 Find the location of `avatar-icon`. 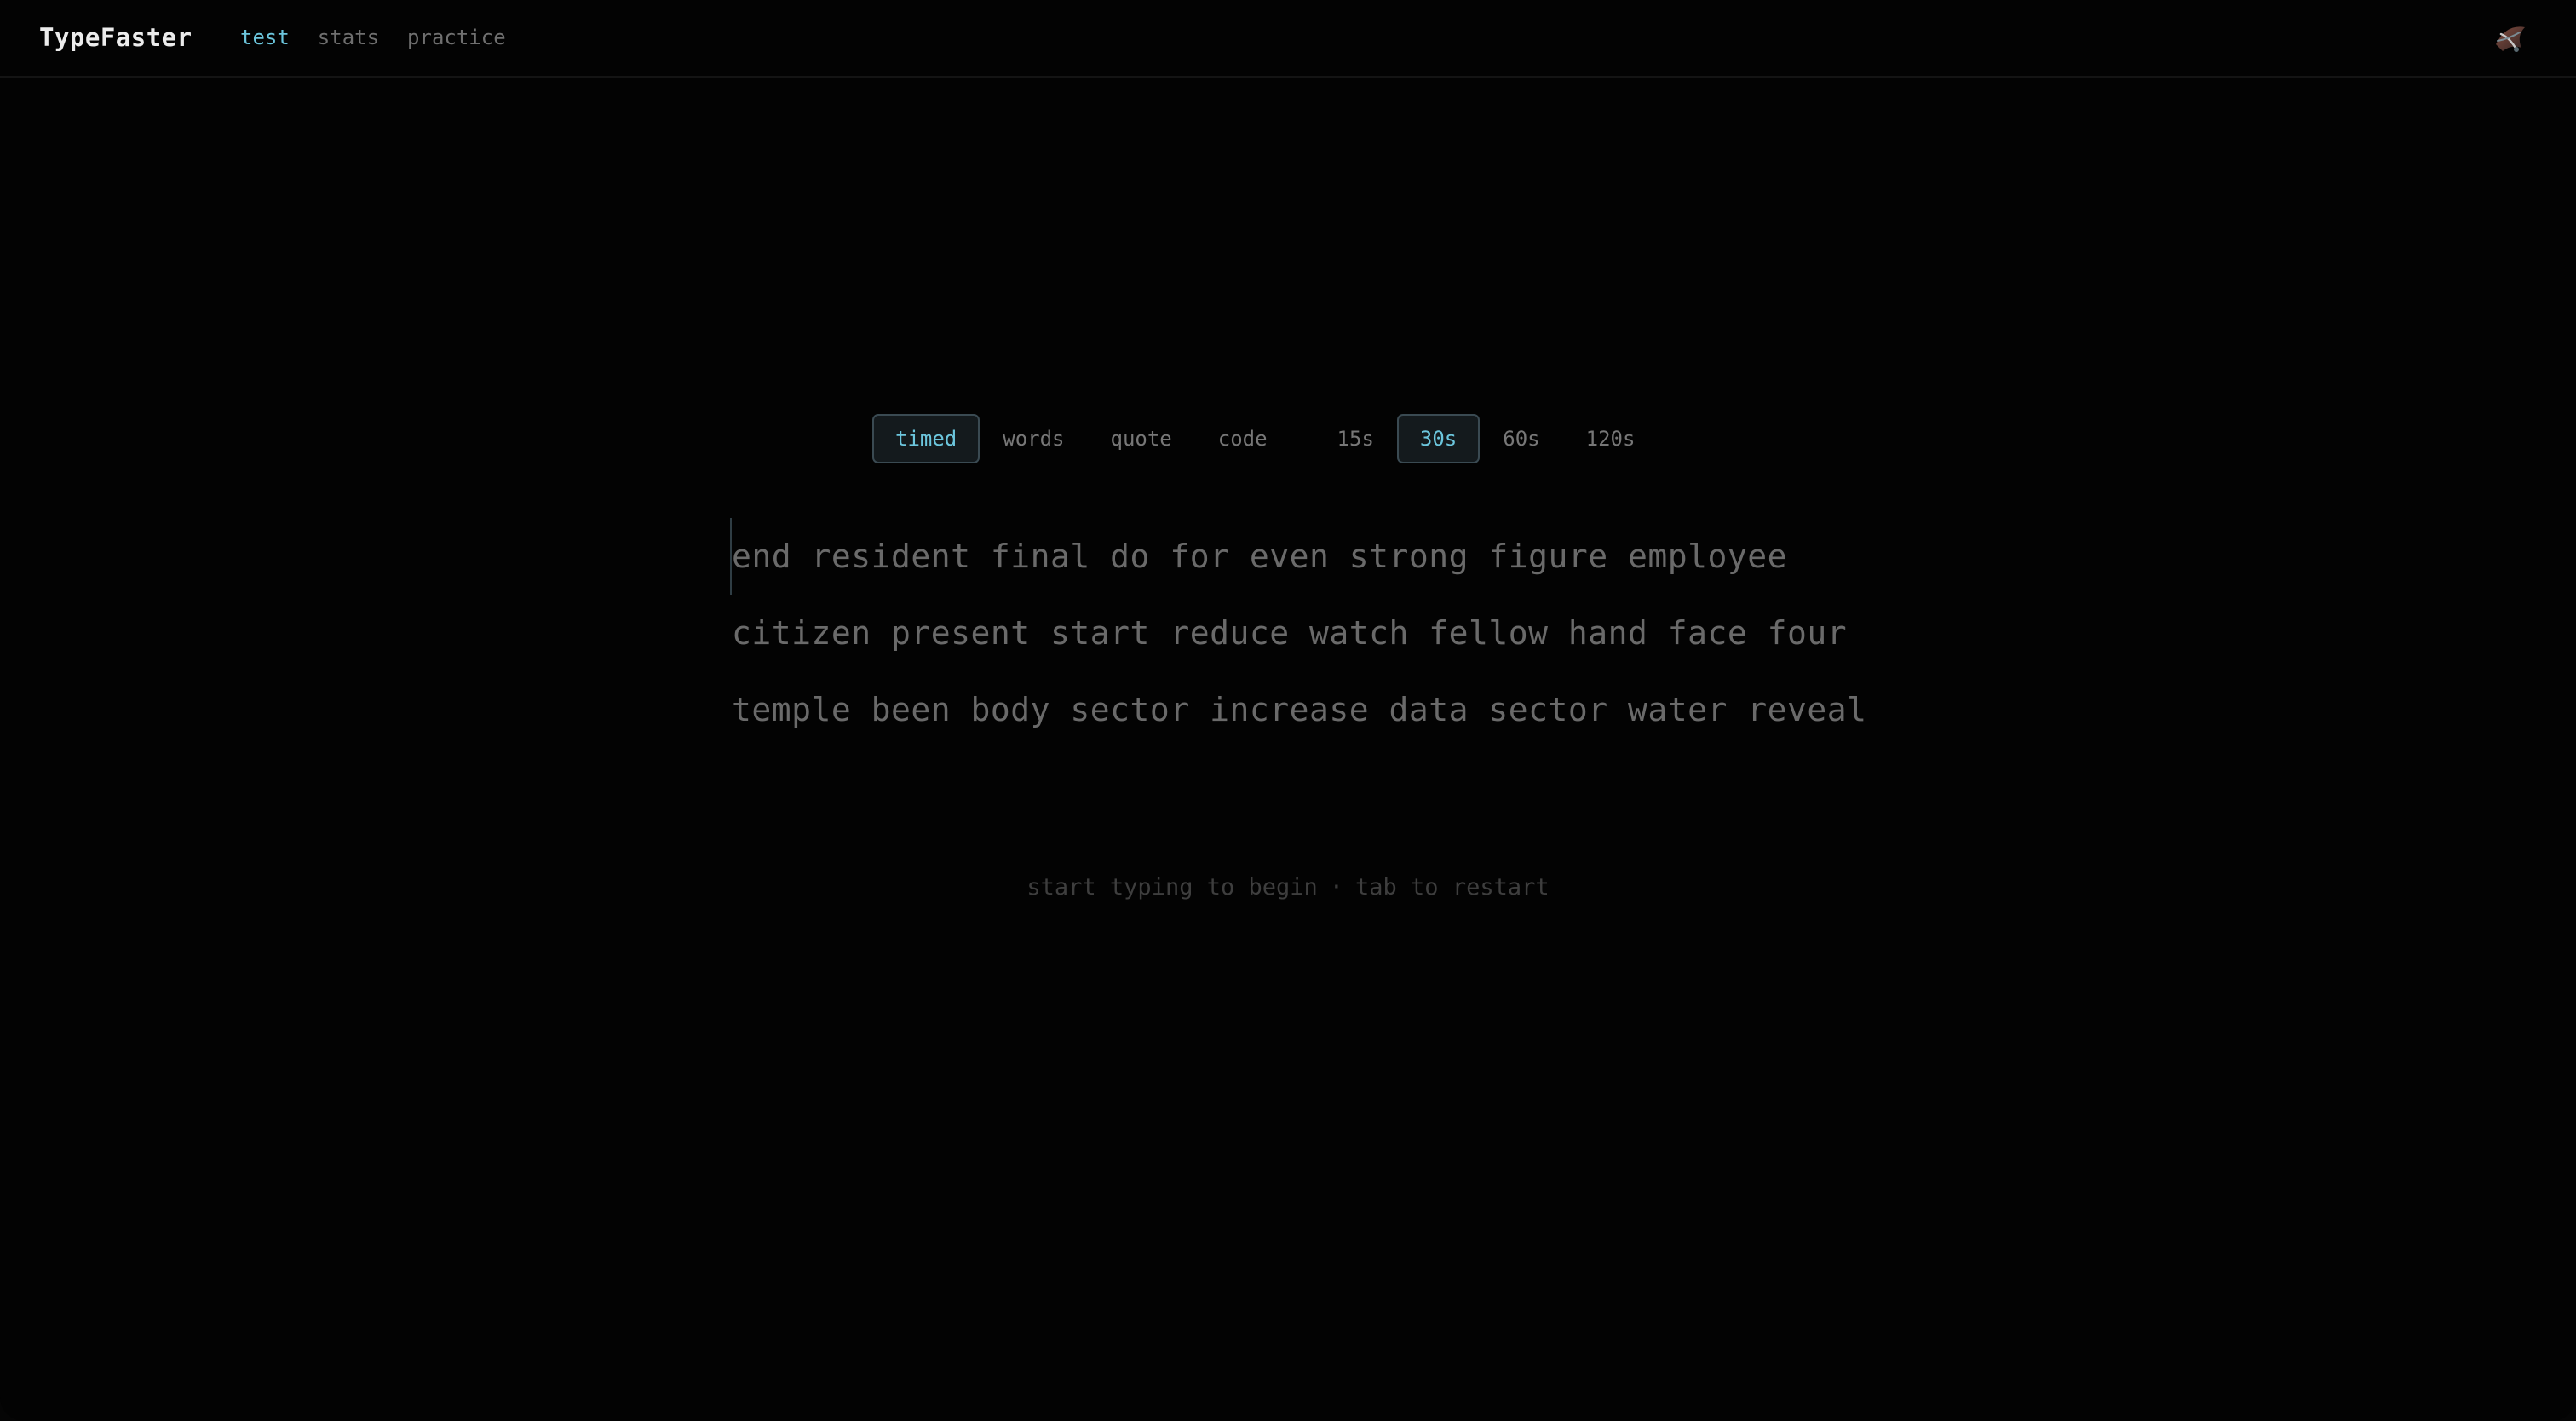

avatar-icon is located at coordinates (2510, 38).